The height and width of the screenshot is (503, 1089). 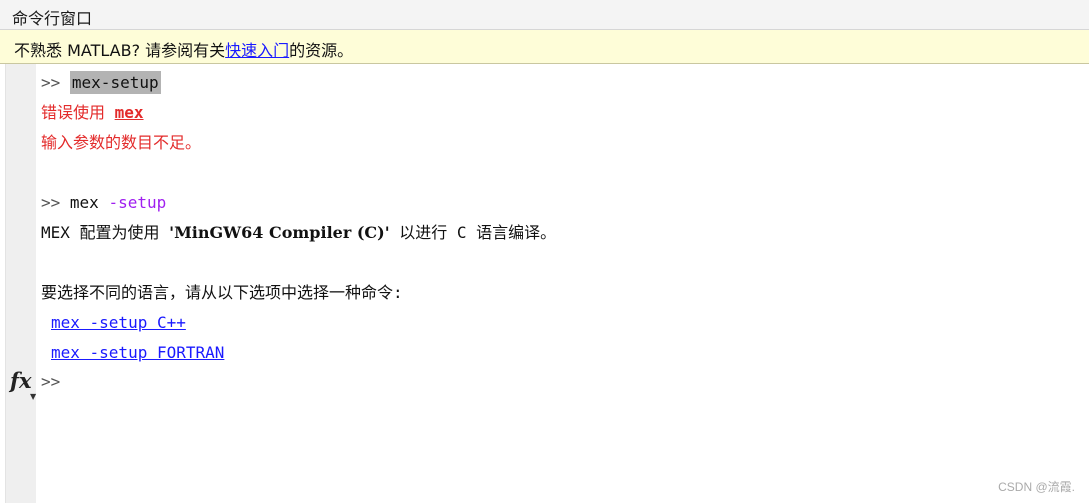 What do you see at coordinates (105, 232) in the screenshot?
I see `mex-config-prefix: MEX 配置为使用` at bounding box center [105, 232].